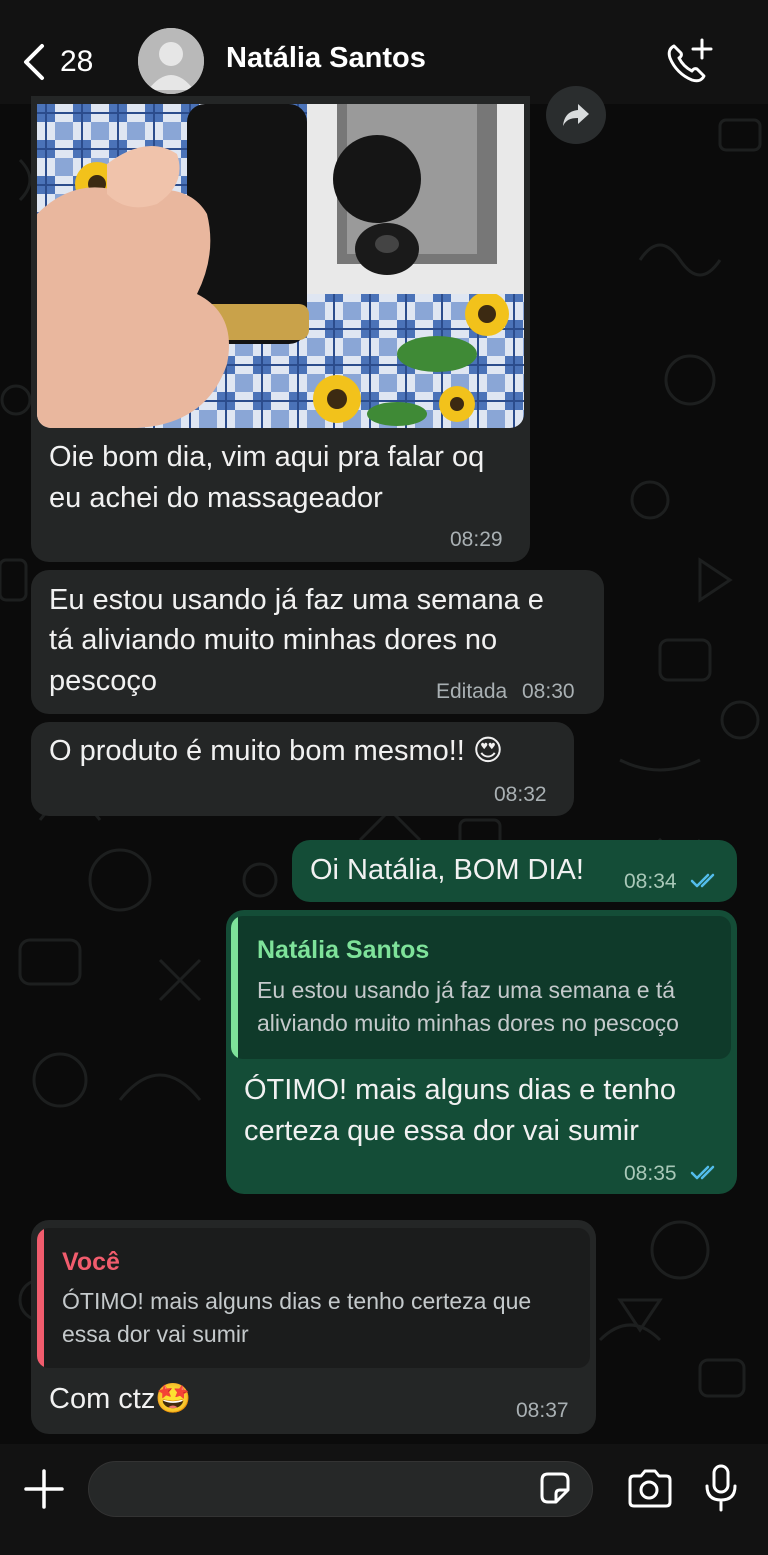  What do you see at coordinates (548, 691) in the screenshot?
I see `message-time: 08:30` at bounding box center [548, 691].